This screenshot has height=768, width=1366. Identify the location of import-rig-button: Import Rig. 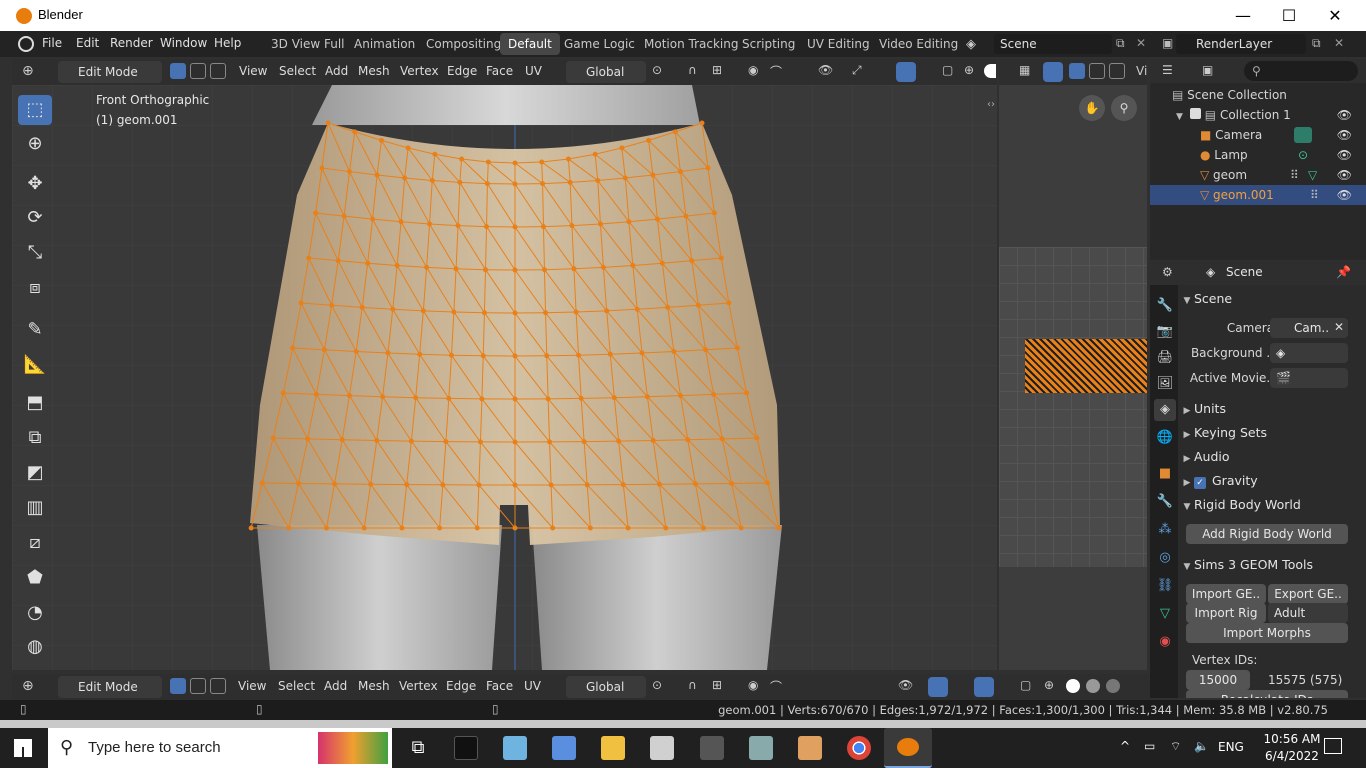
(1226, 613).